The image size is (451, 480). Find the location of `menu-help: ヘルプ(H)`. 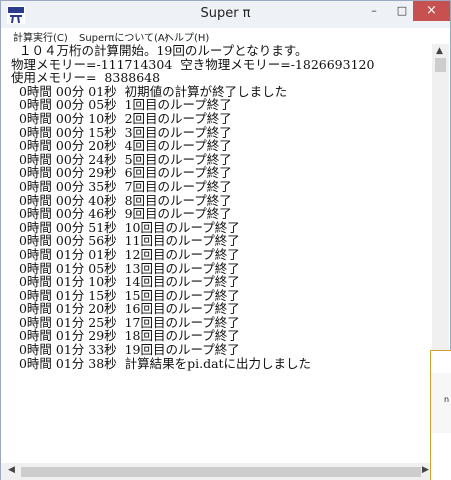

menu-help: ヘルプ(H) is located at coordinates (186, 36).